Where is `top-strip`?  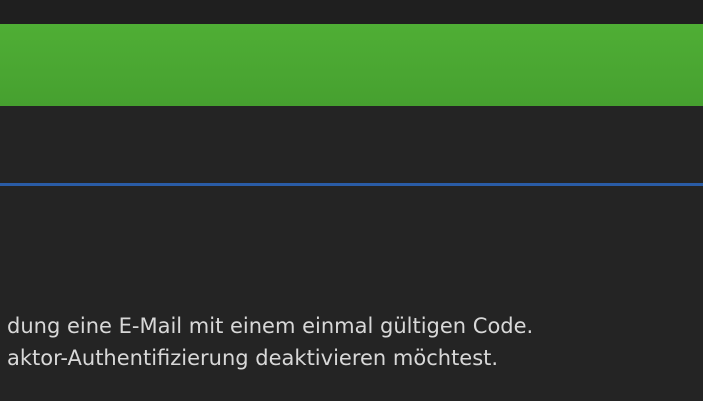 top-strip is located at coordinates (351, 12).